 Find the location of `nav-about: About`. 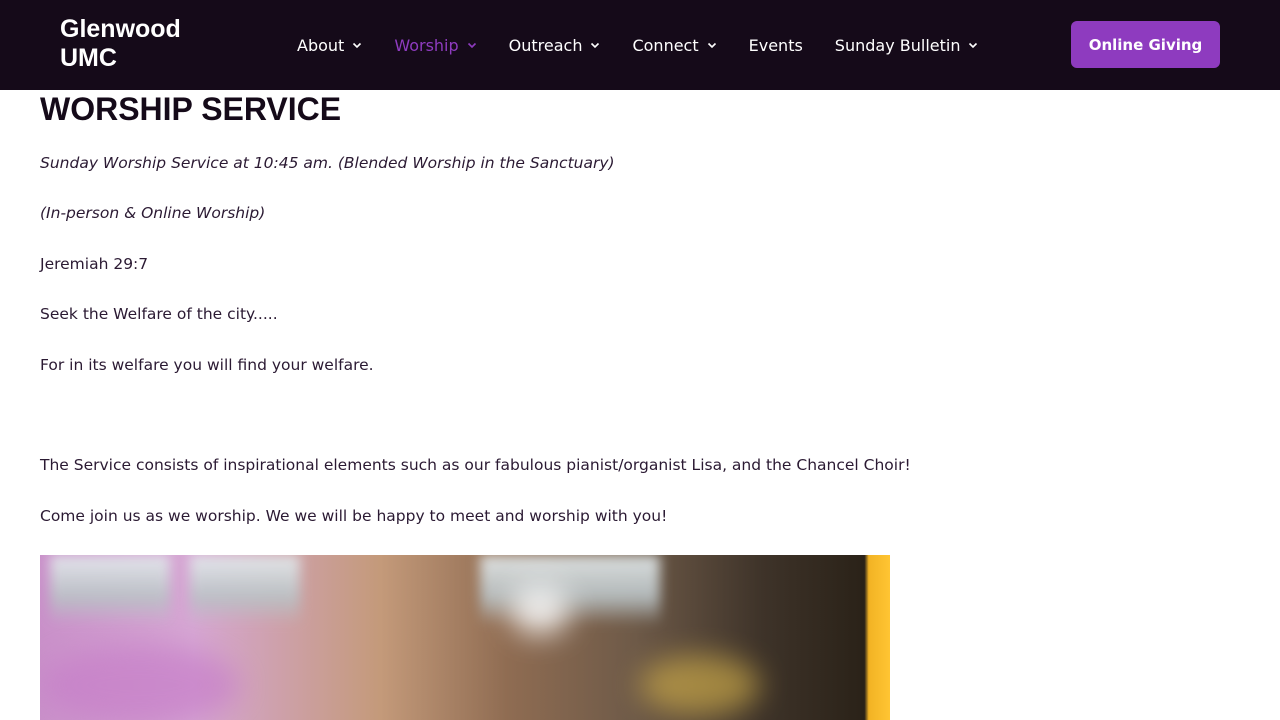

nav-about: About is located at coordinates (329, 45).